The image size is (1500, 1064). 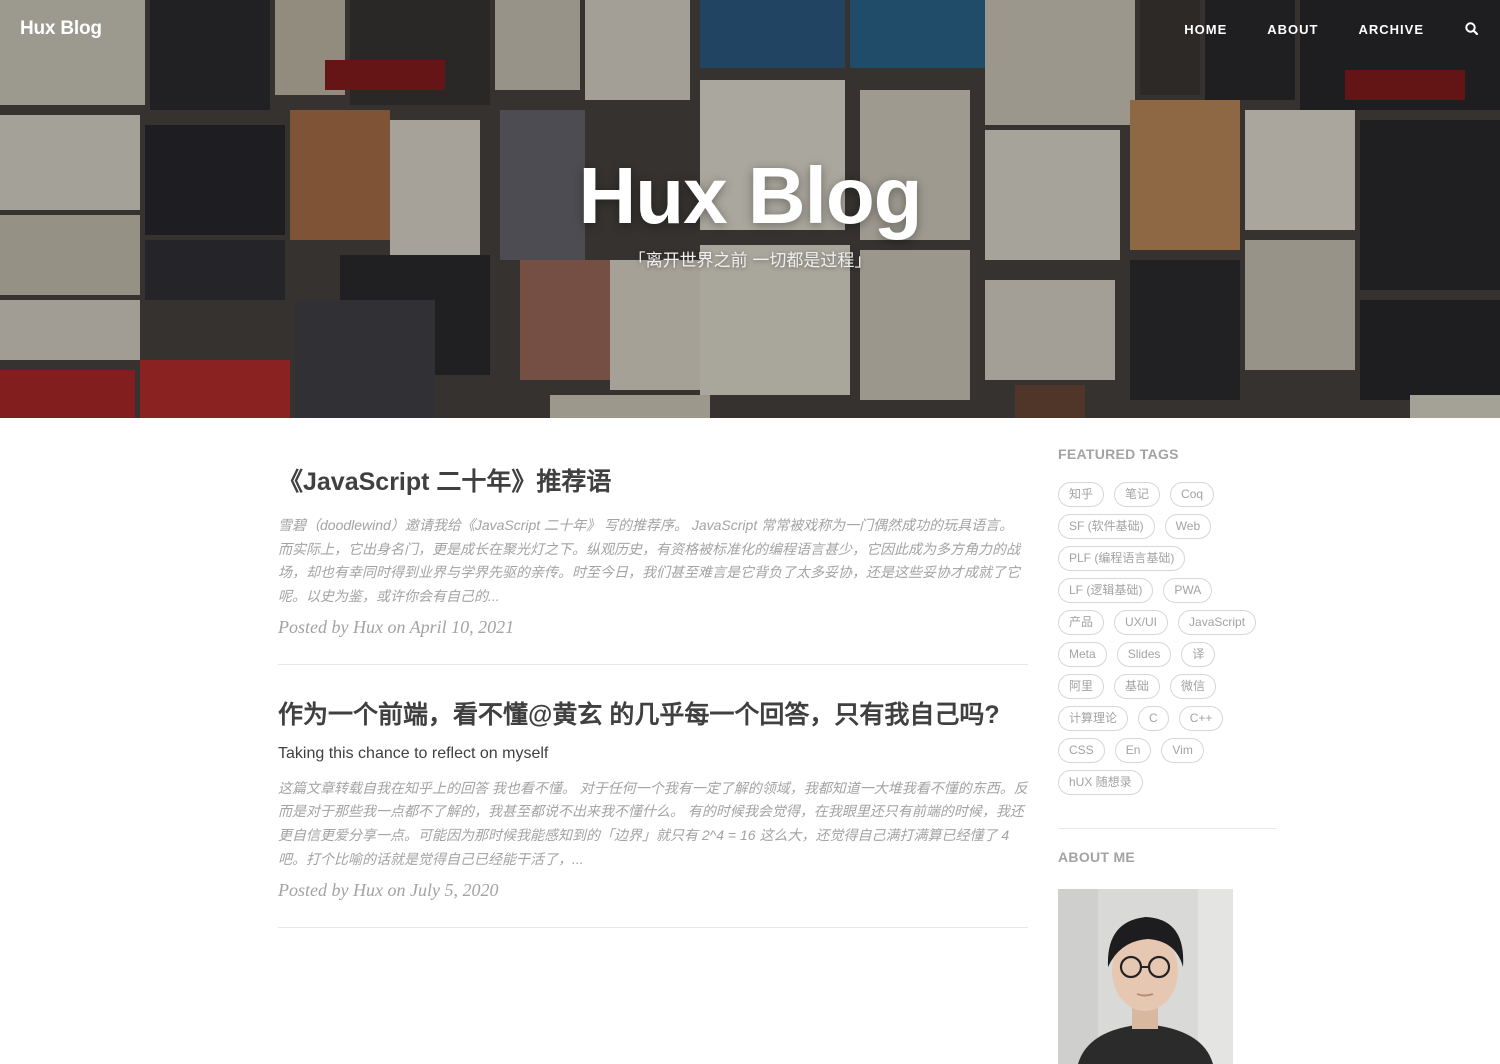 I want to click on nav-archive: ARCHIVE, so click(x=1391, y=29).